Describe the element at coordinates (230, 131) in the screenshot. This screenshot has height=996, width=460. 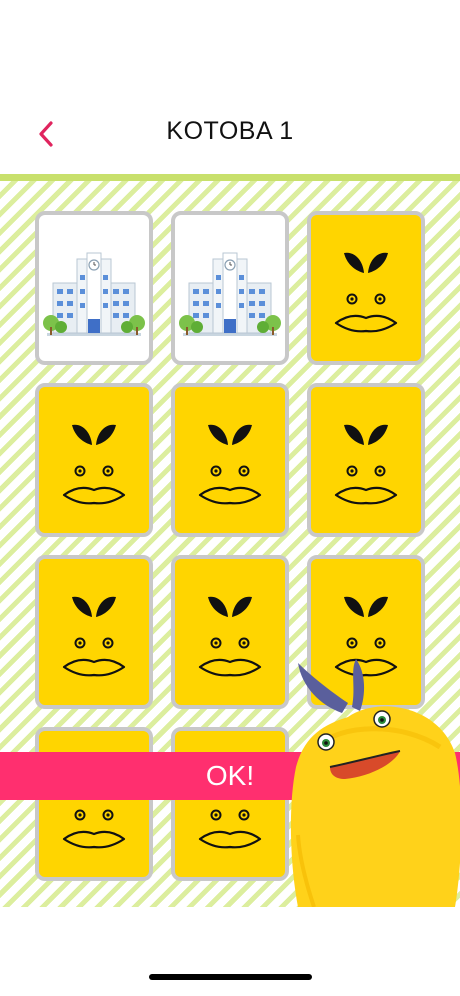
I see `page-title: KOTOBA 1` at that location.